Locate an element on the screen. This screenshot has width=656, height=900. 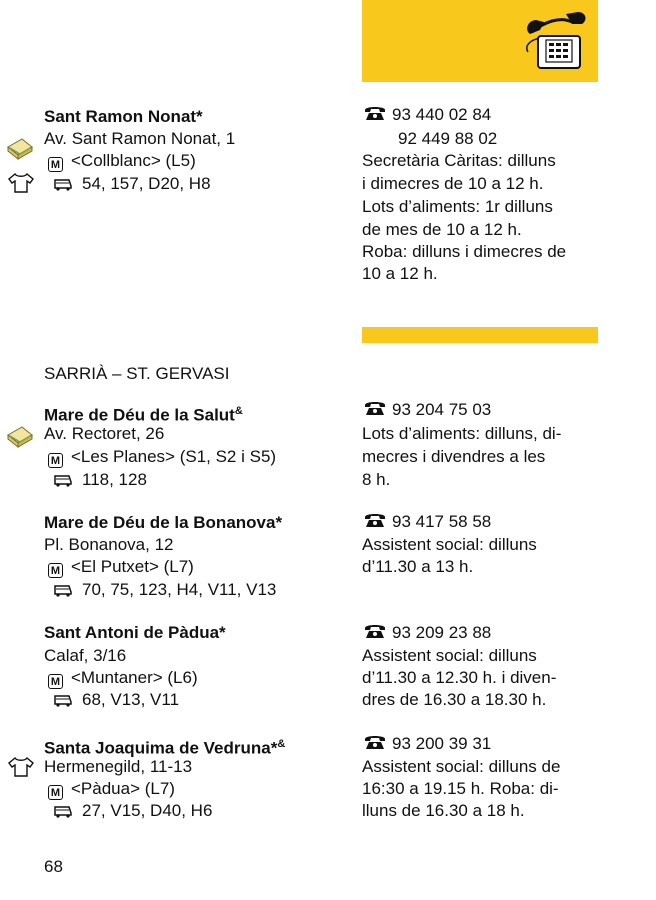
entry-phone-secondary: 92 449 88 02 is located at coordinates (448, 138).